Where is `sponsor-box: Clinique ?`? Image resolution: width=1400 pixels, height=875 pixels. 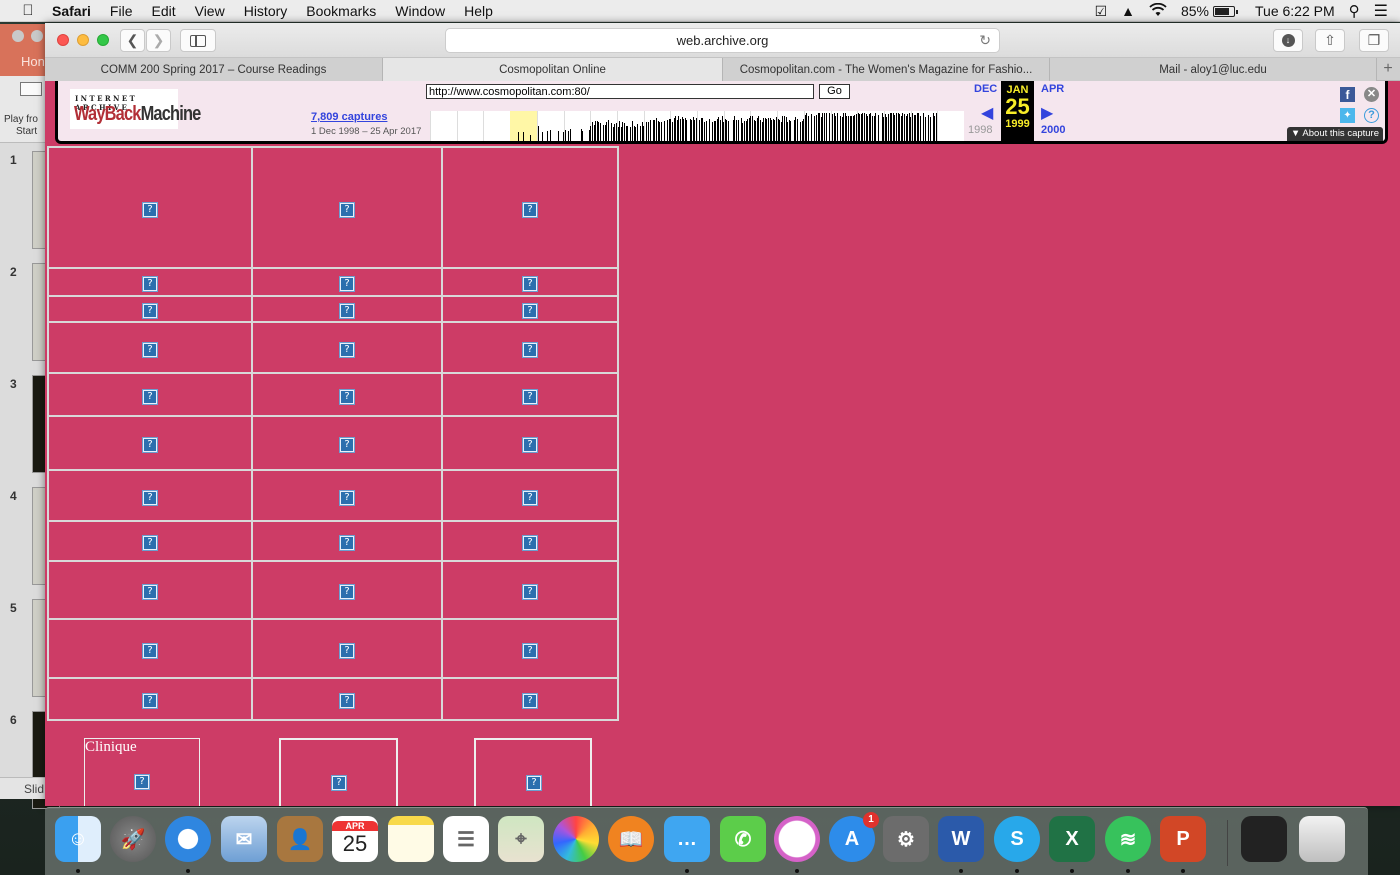
sponsor-box: Clinique ? is located at coordinates (142, 772).